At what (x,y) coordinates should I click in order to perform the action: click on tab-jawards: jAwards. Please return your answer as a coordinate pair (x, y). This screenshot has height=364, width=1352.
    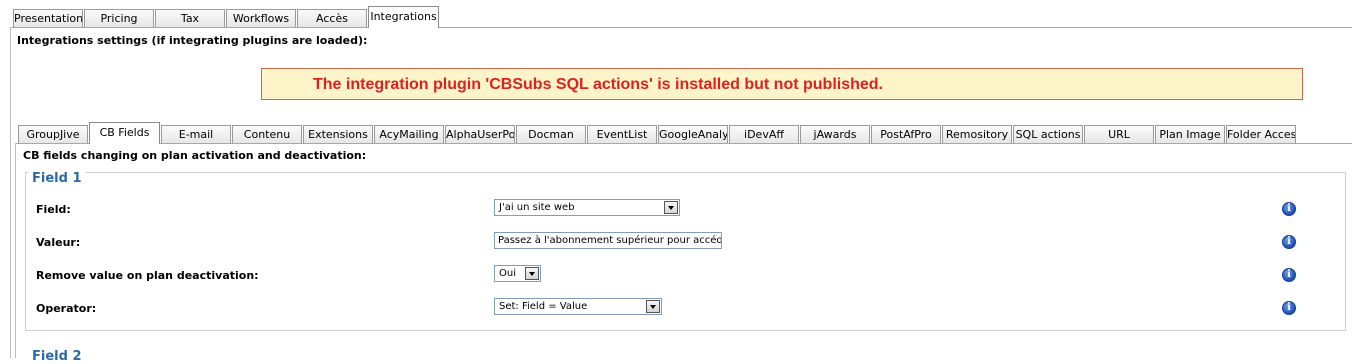
    Looking at the image, I should click on (835, 134).